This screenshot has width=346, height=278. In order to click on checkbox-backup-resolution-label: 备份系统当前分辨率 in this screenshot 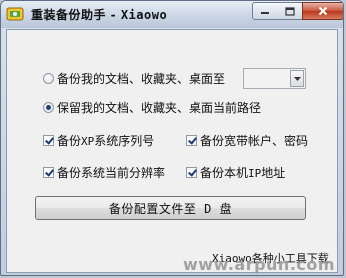, I will do `click(111, 173)`.